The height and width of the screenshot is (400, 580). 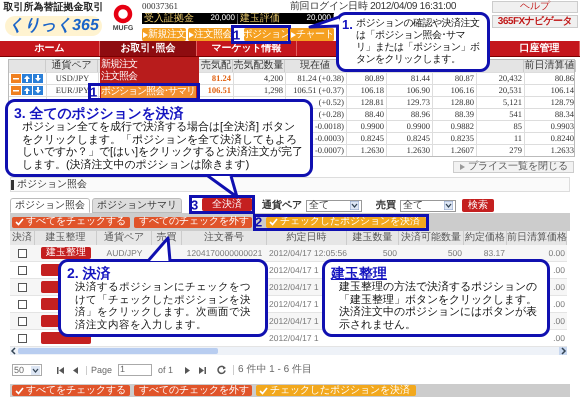 What do you see at coordinates (462, 90) in the screenshot?
I see `table-cell: 106.16` at bounding box center [462, 90].